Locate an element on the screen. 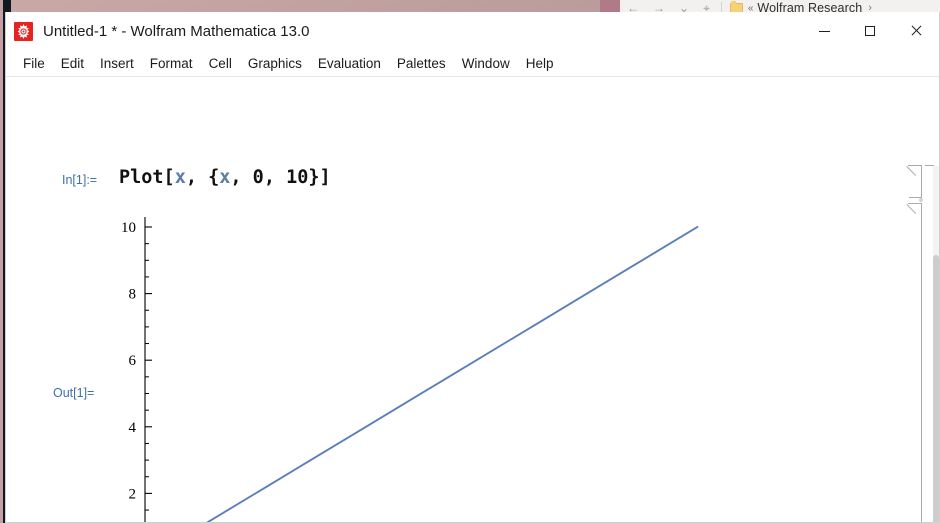 Image resolution: width=940 pixels, height=523 pixels. window-title: Untitled-1 * - Wolfram Mathematica 13.0 is located at coordinates (176, 31).